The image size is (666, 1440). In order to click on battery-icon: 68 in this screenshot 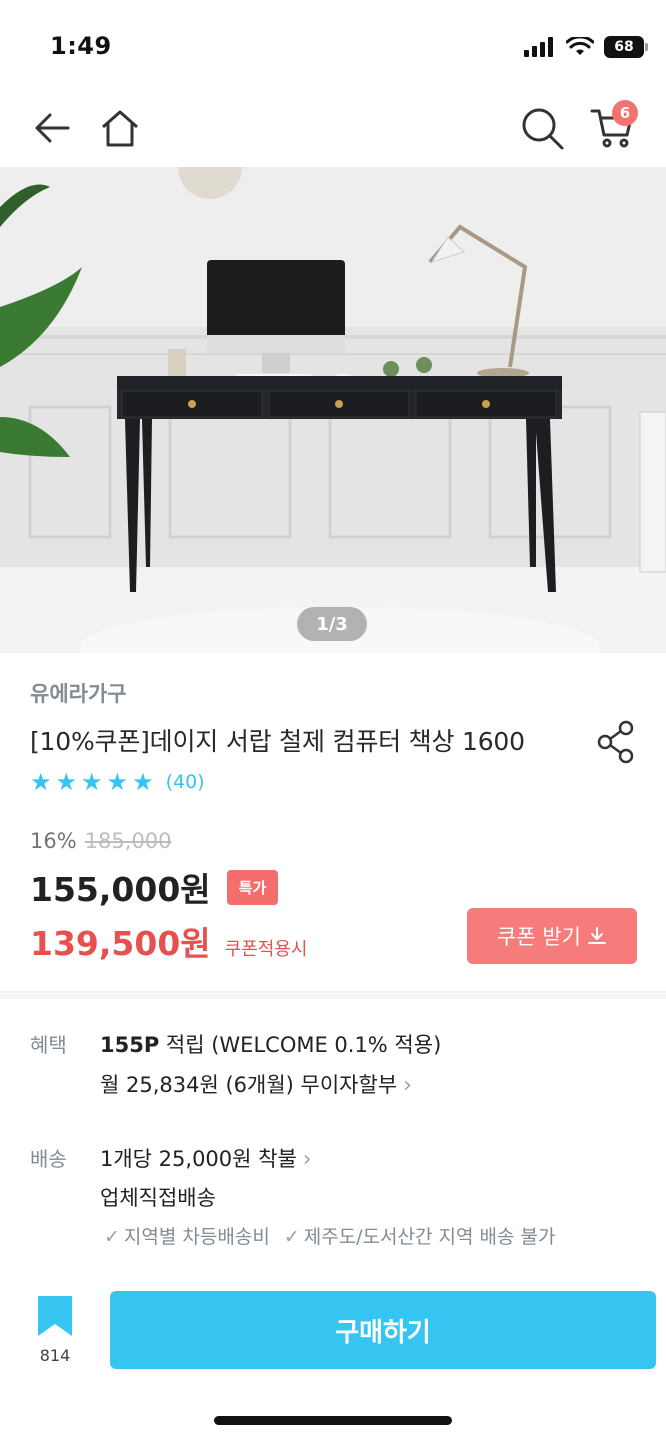, I will do `click(626, 47)`.